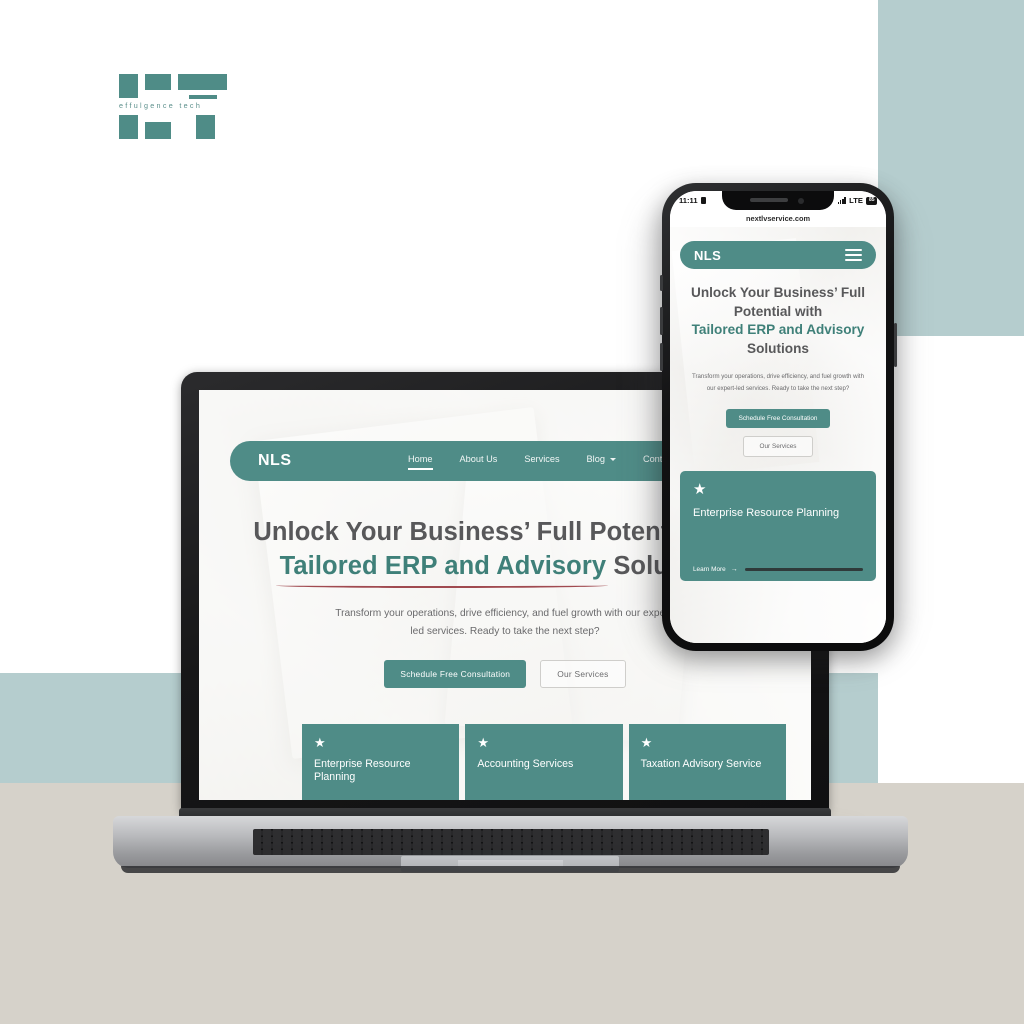  What do you see at coordinates (441, 569) in the screenshot?
I see `desktop-hero-heading-accent: Tailored ERP and Advisory` at bounding box center [441, 569].